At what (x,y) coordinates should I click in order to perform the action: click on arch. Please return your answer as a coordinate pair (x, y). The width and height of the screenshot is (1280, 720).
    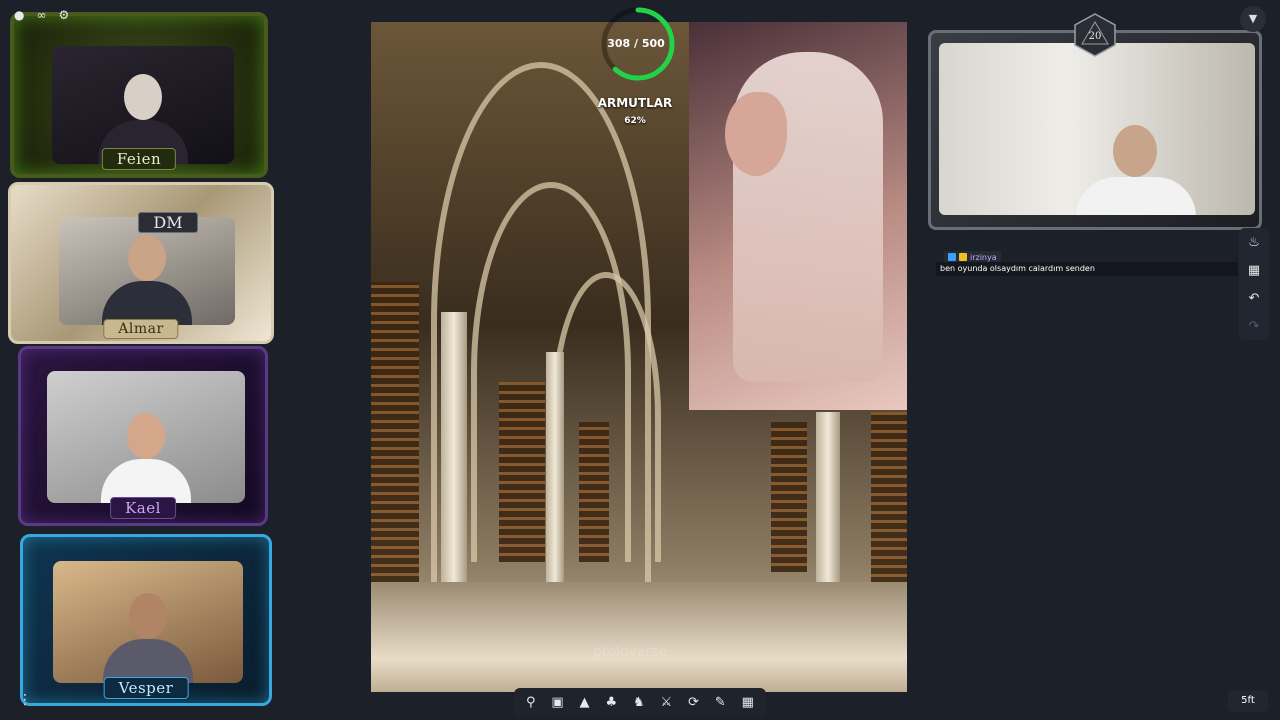
    Looking at the image, I should click on (606, 417).